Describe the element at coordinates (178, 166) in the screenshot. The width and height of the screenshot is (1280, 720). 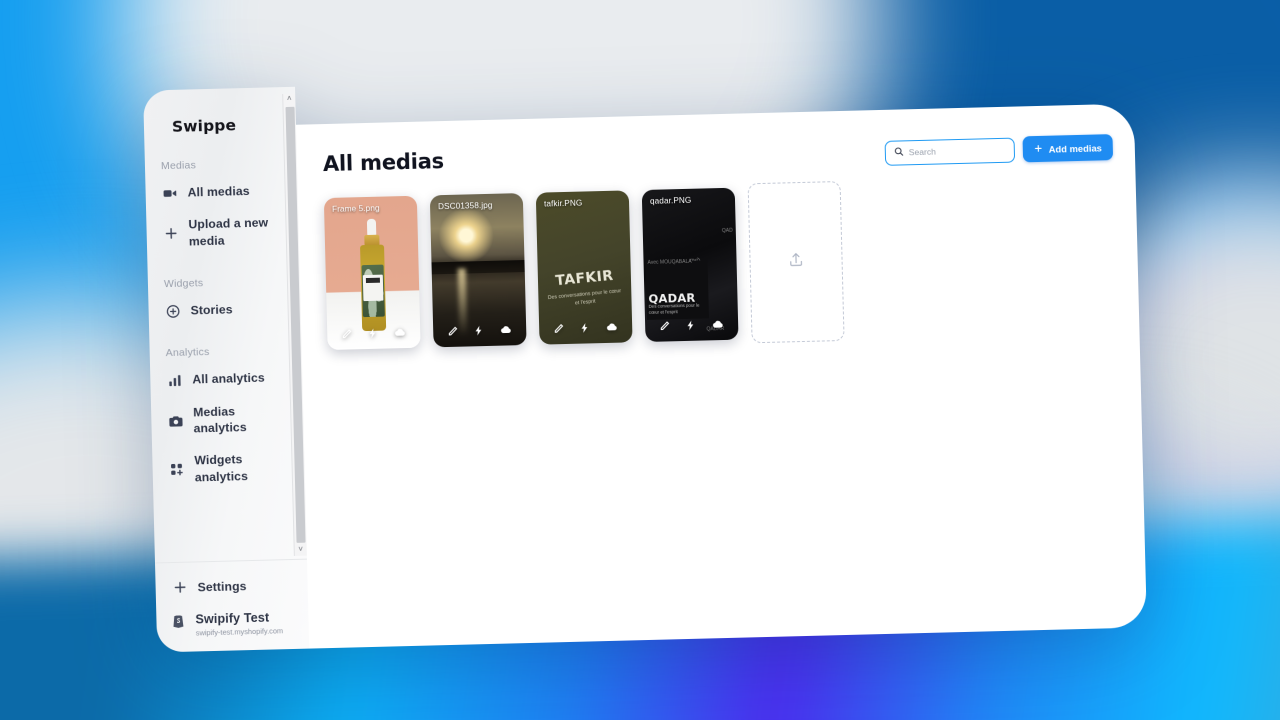
I see `sidebar-section-label-medias: Medias` at that location.